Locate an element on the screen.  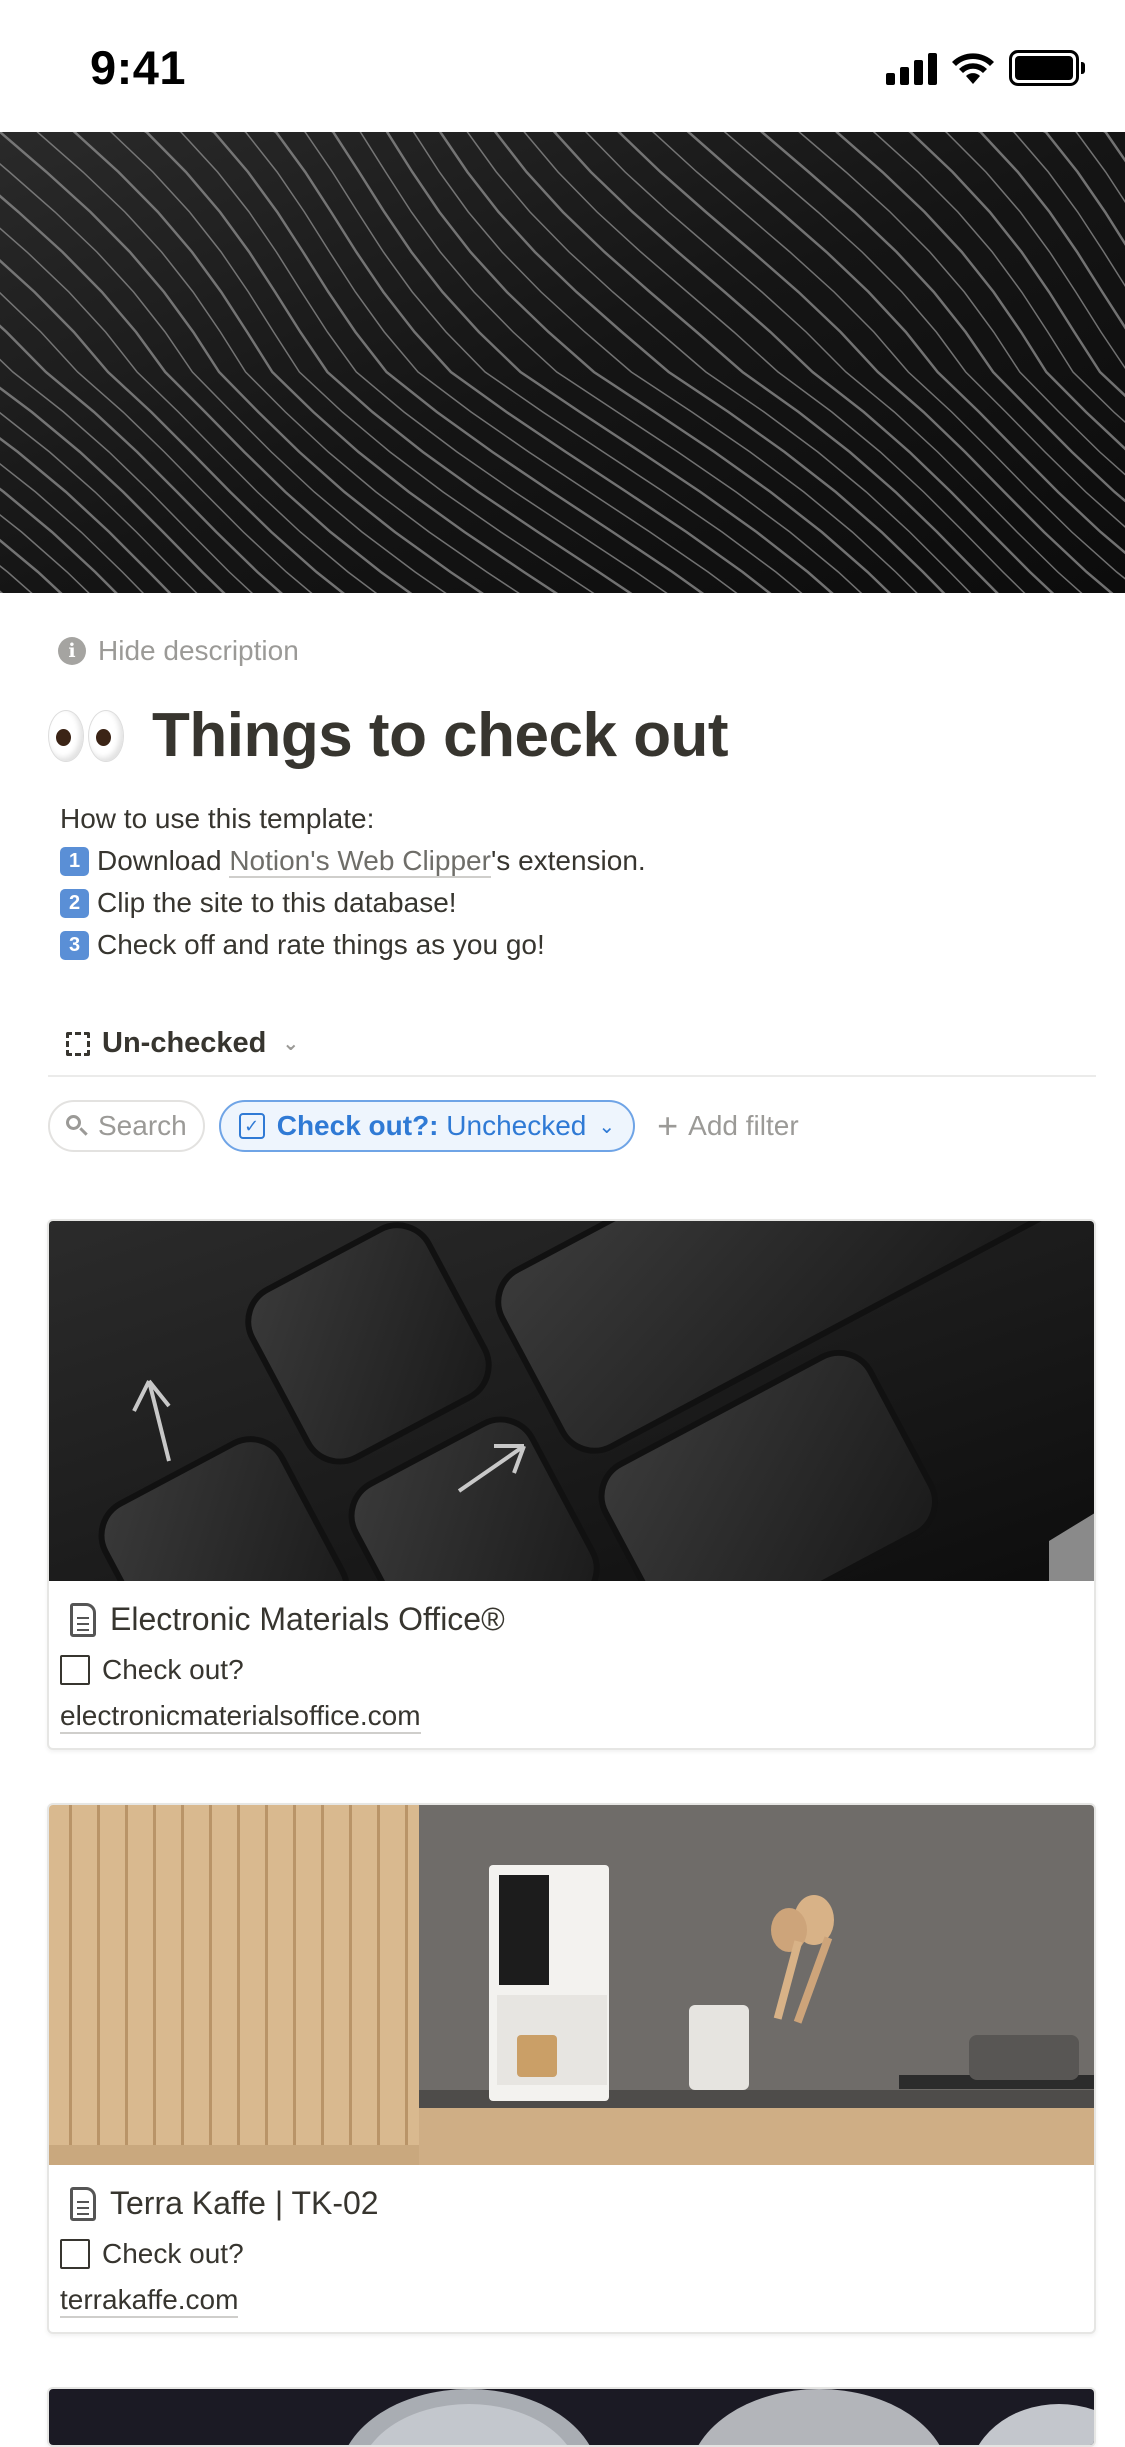
gallery-card is located at coordinates (571, 2417).